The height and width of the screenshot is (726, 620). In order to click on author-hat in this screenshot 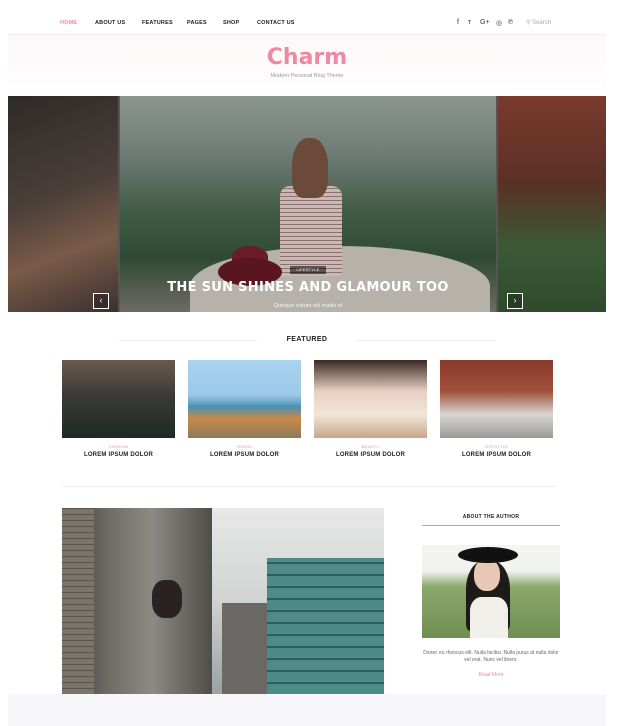, I will do `click(488, 555)`.